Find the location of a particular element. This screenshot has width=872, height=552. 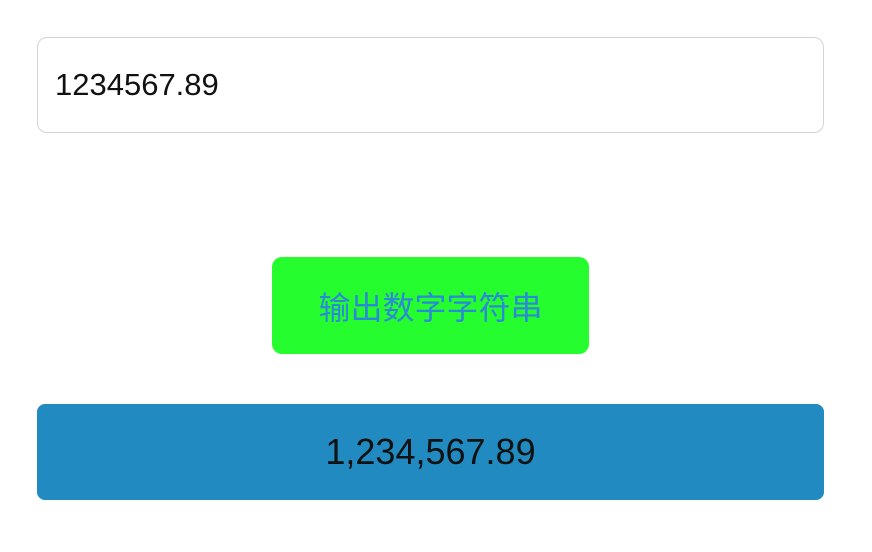

convert-button: 输出数字字符串 is located at coordinates (430, 305).